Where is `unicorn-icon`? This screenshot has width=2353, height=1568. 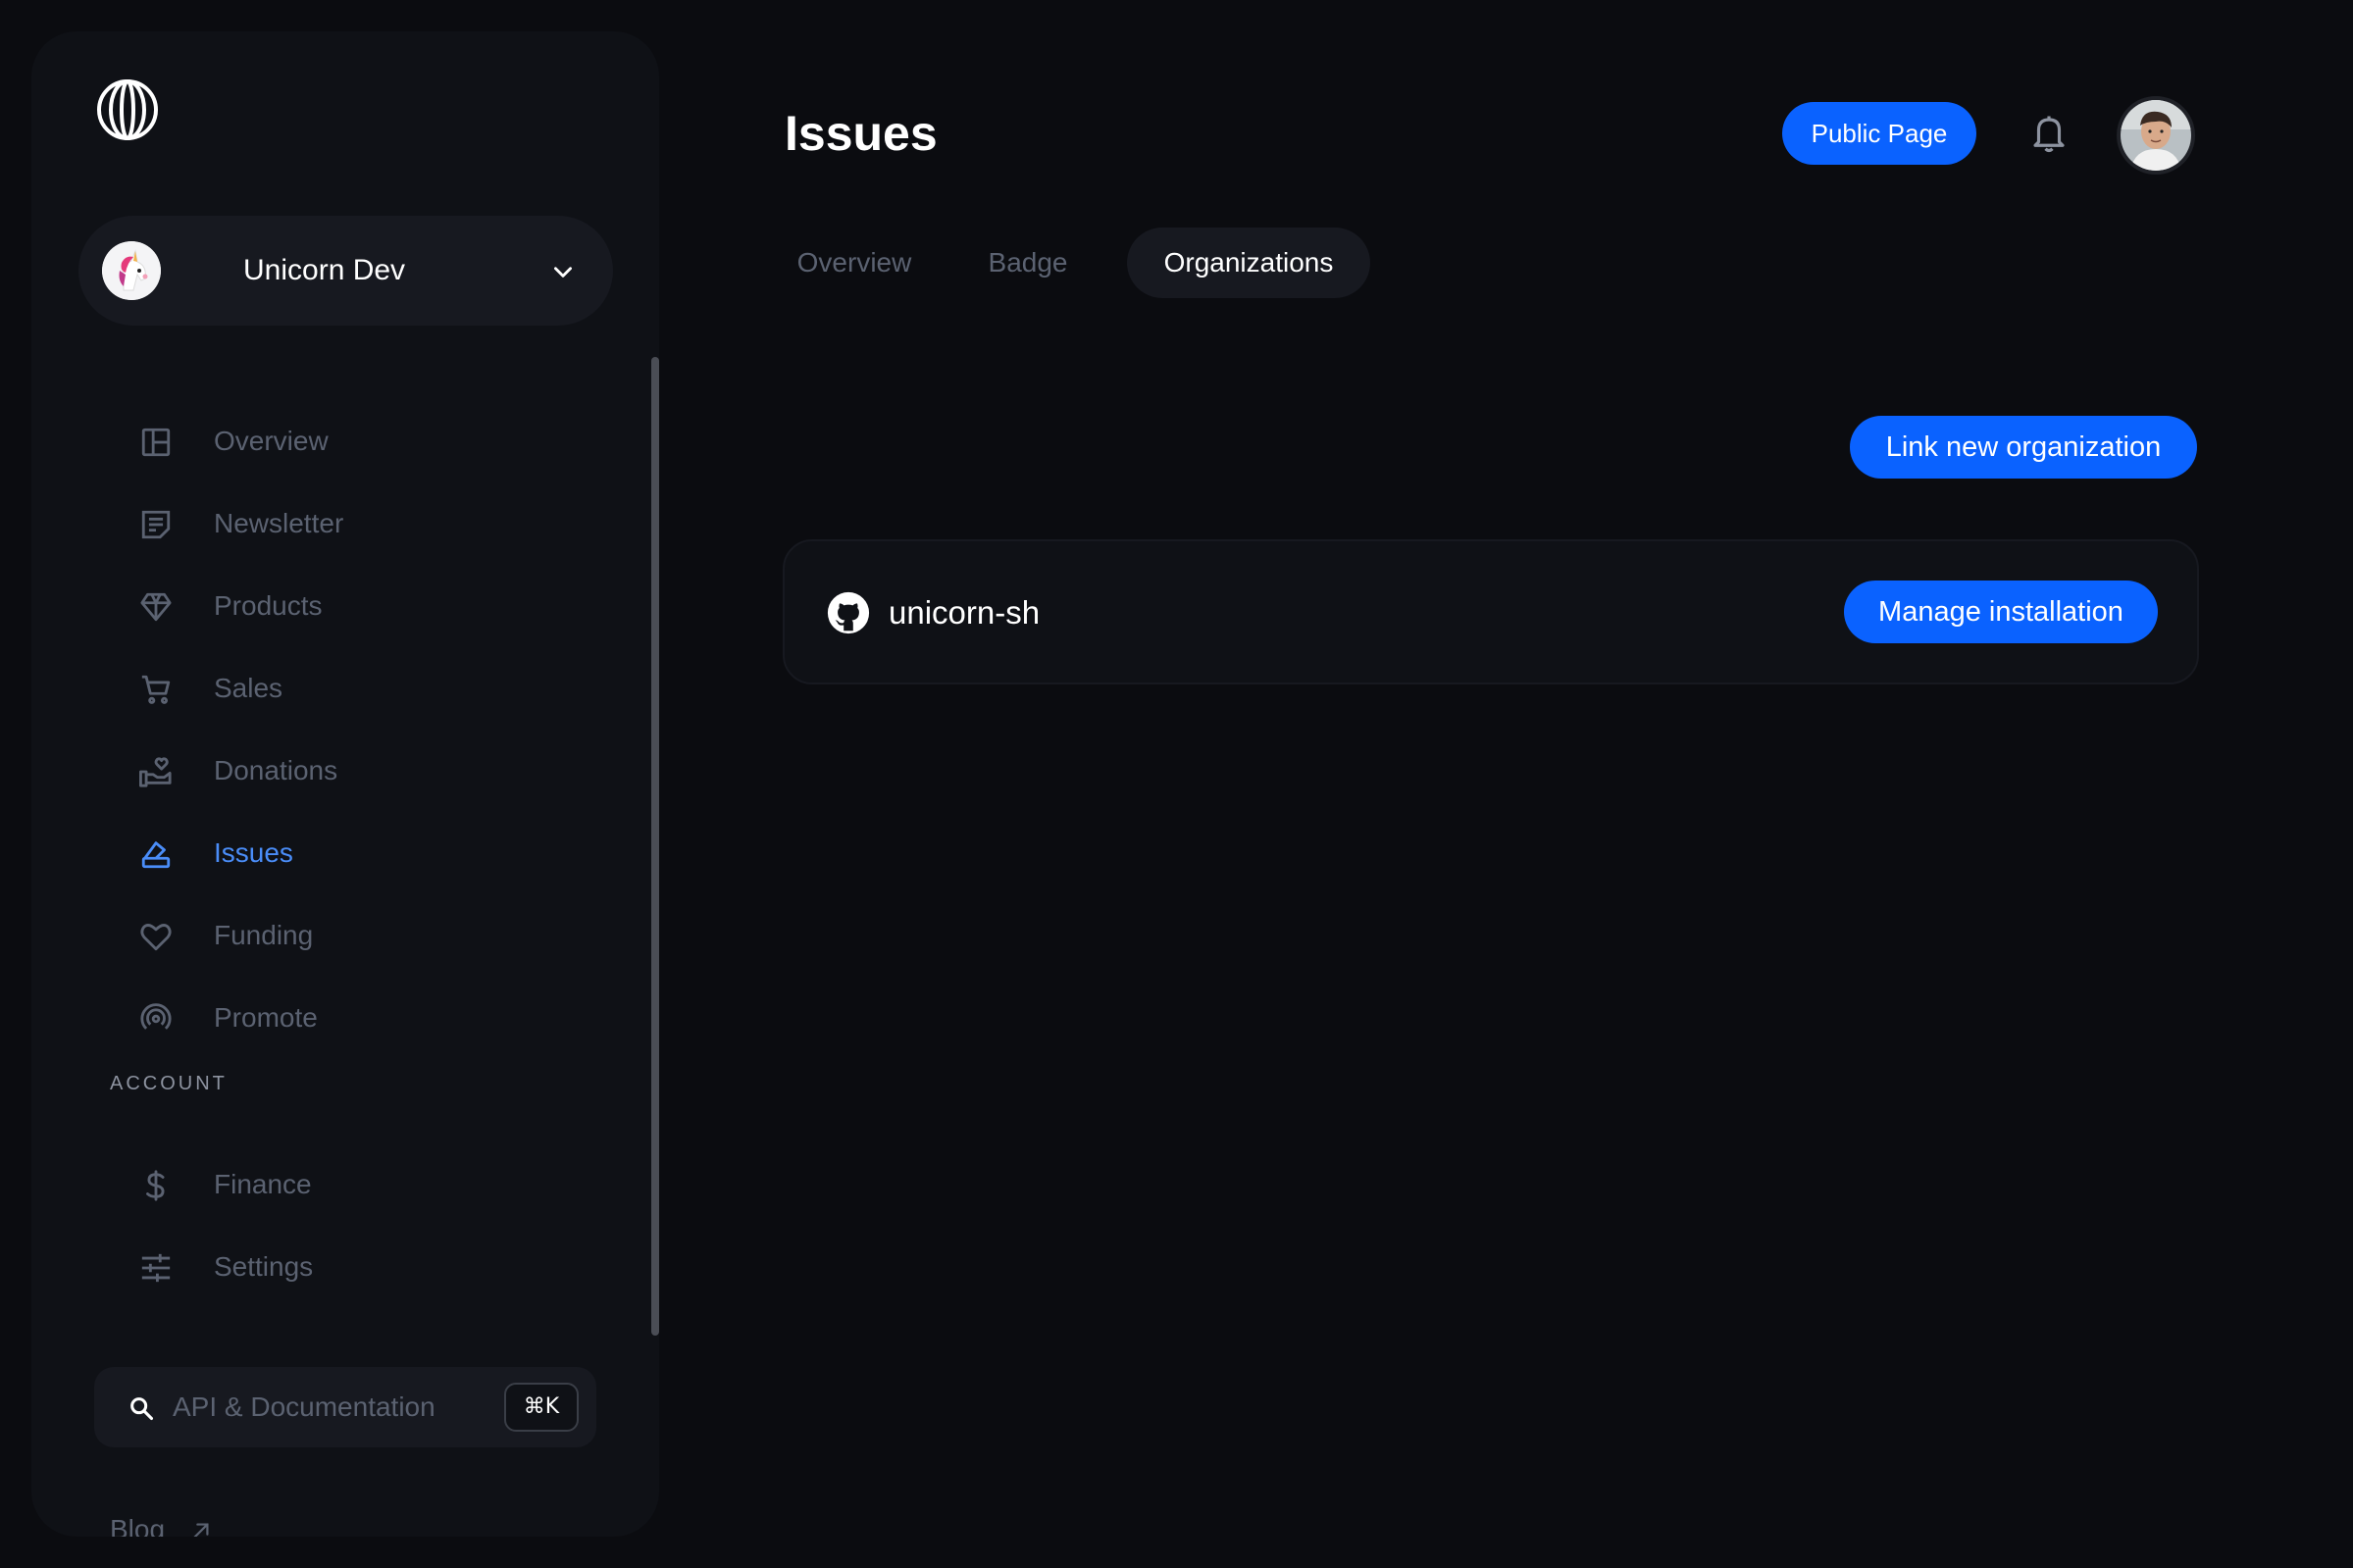 unicorn-icon is located at coordinates (131, 270).